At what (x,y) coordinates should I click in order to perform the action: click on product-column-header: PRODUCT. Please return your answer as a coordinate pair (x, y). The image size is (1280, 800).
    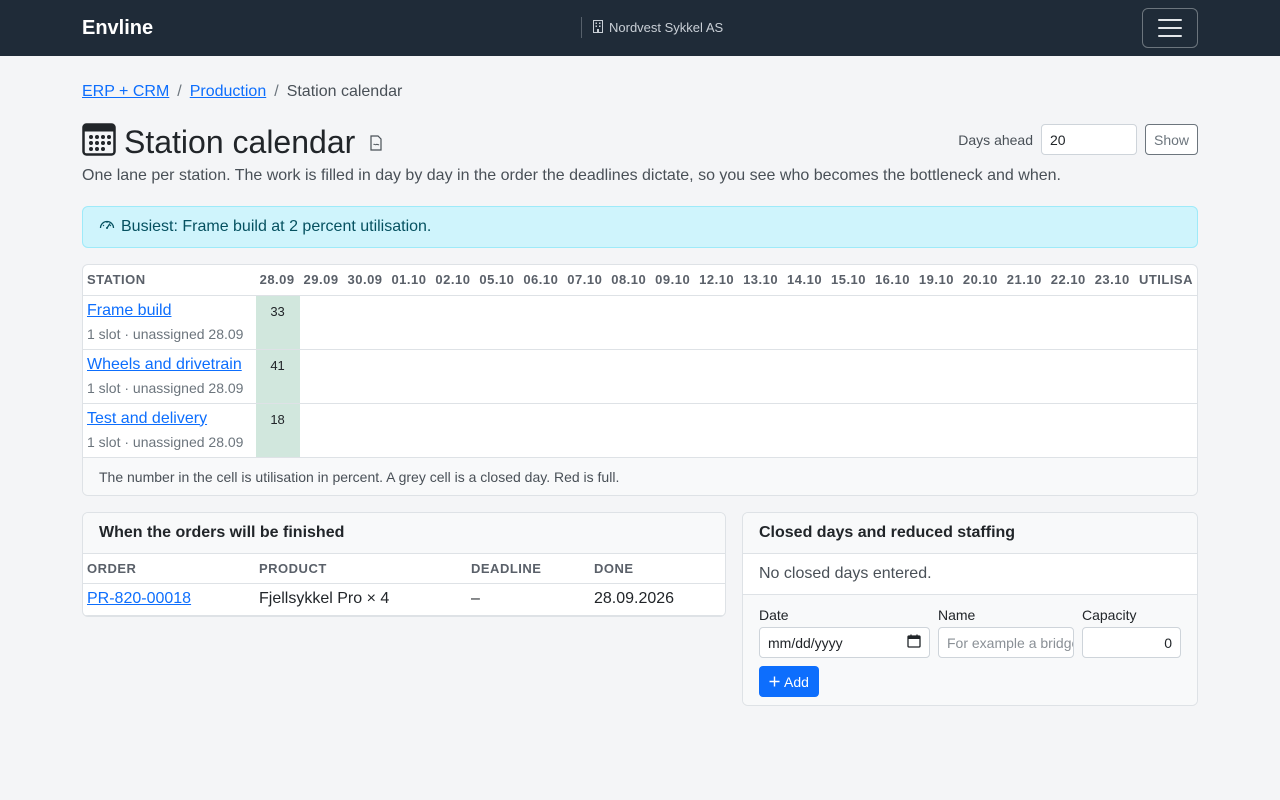
    Looking at the image, I should click on (361, 569).